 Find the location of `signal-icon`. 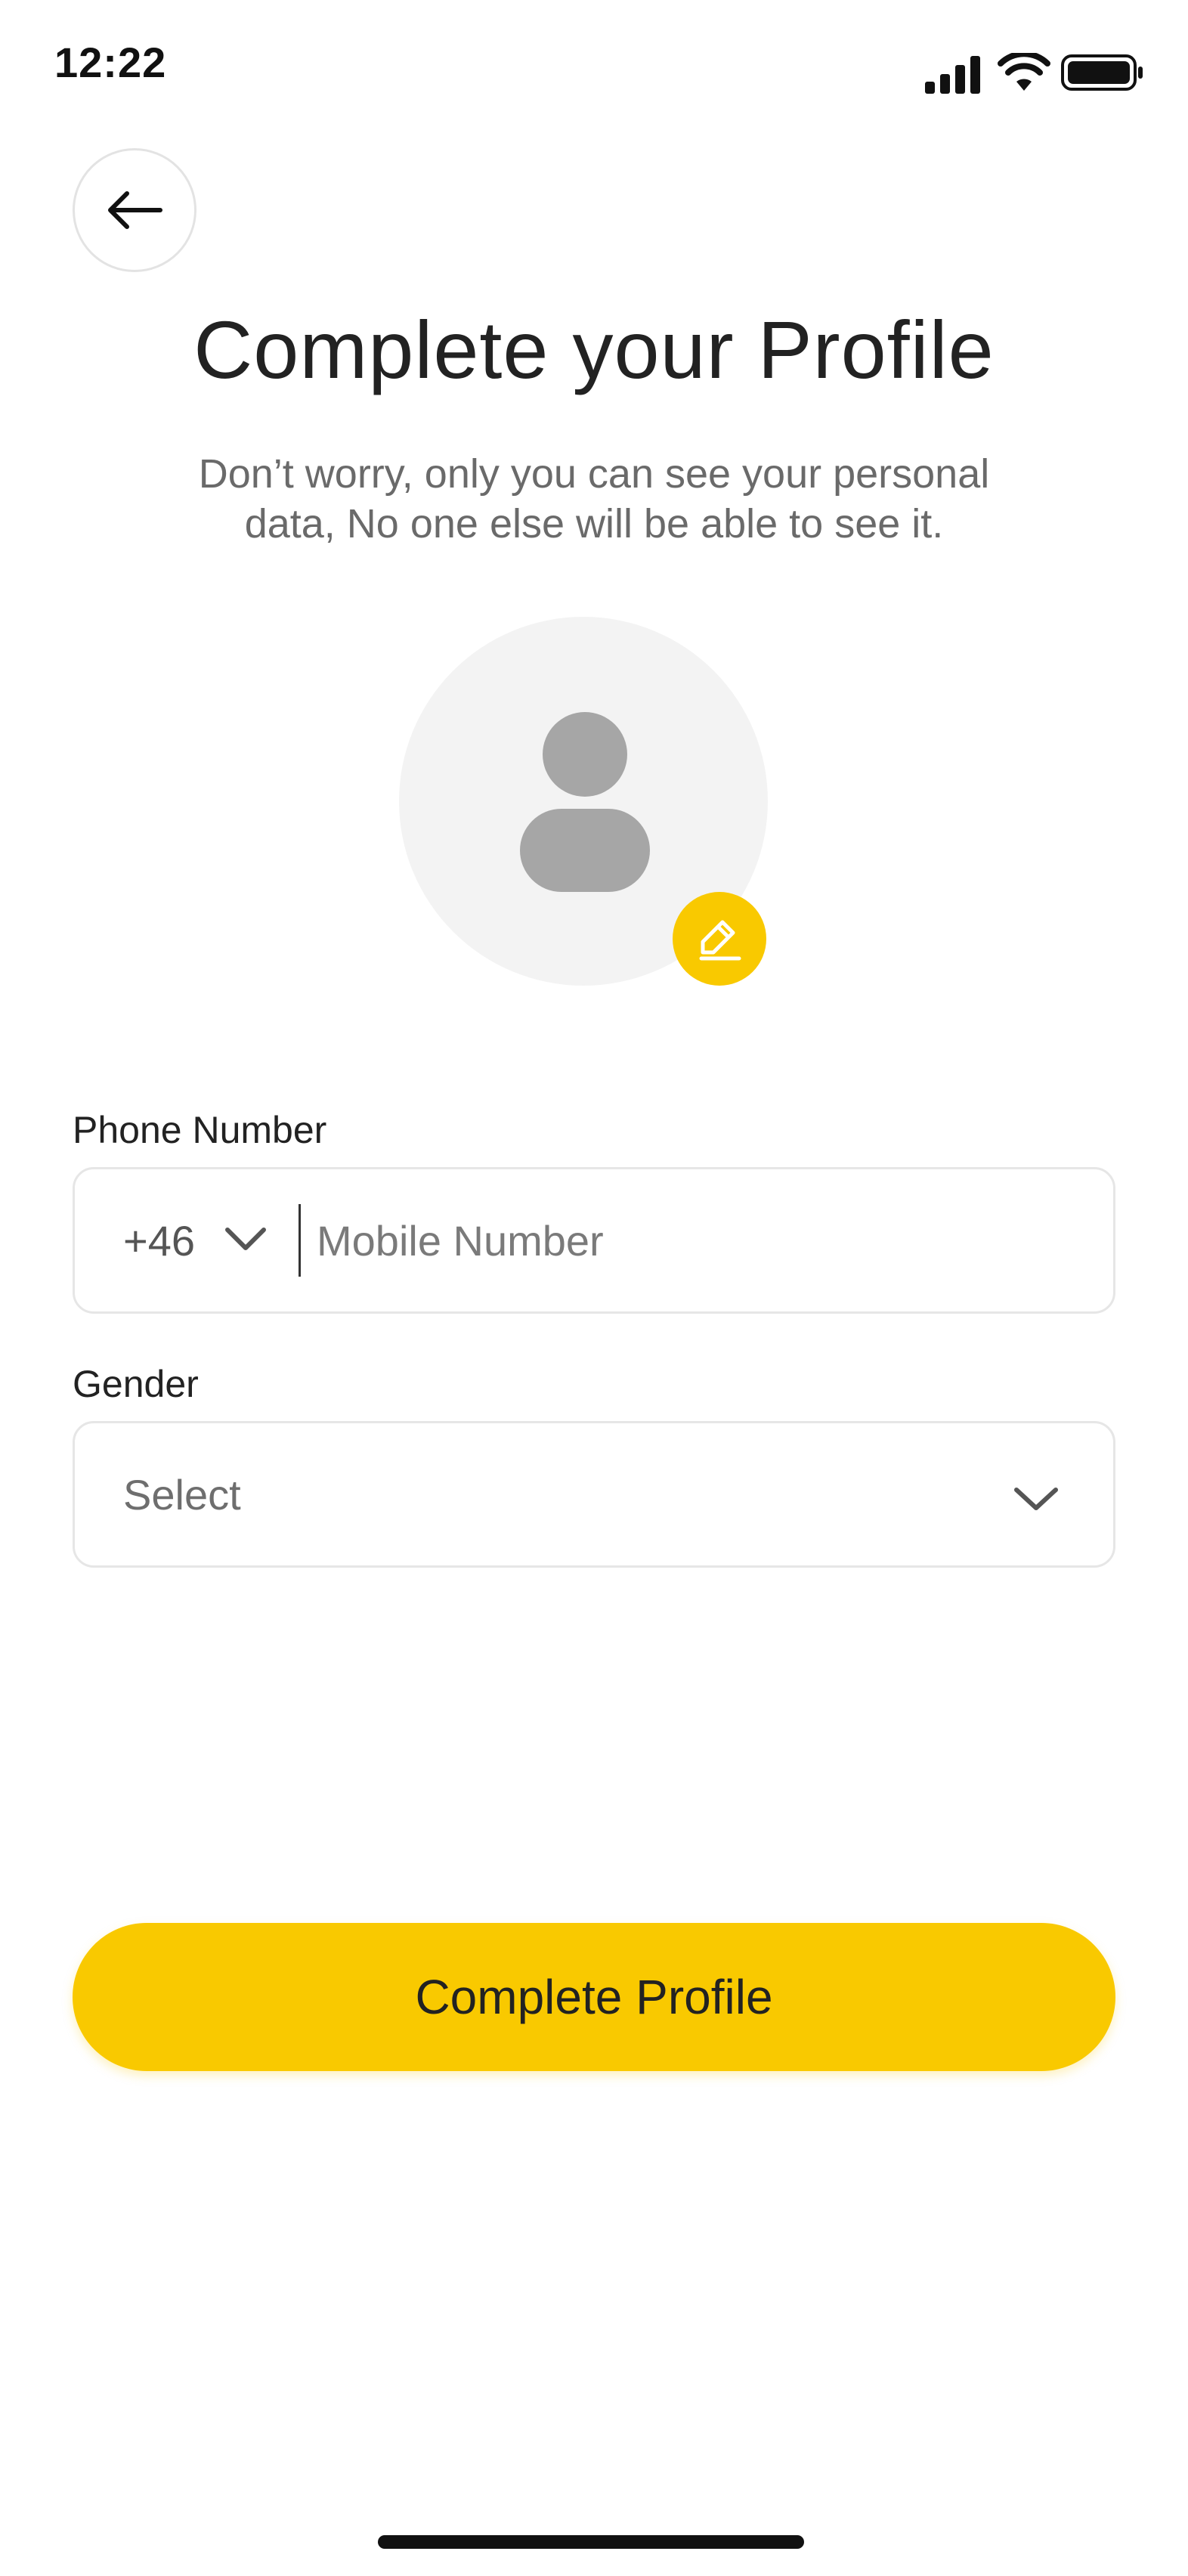

signal-icon is located at coordinates (953, 75).